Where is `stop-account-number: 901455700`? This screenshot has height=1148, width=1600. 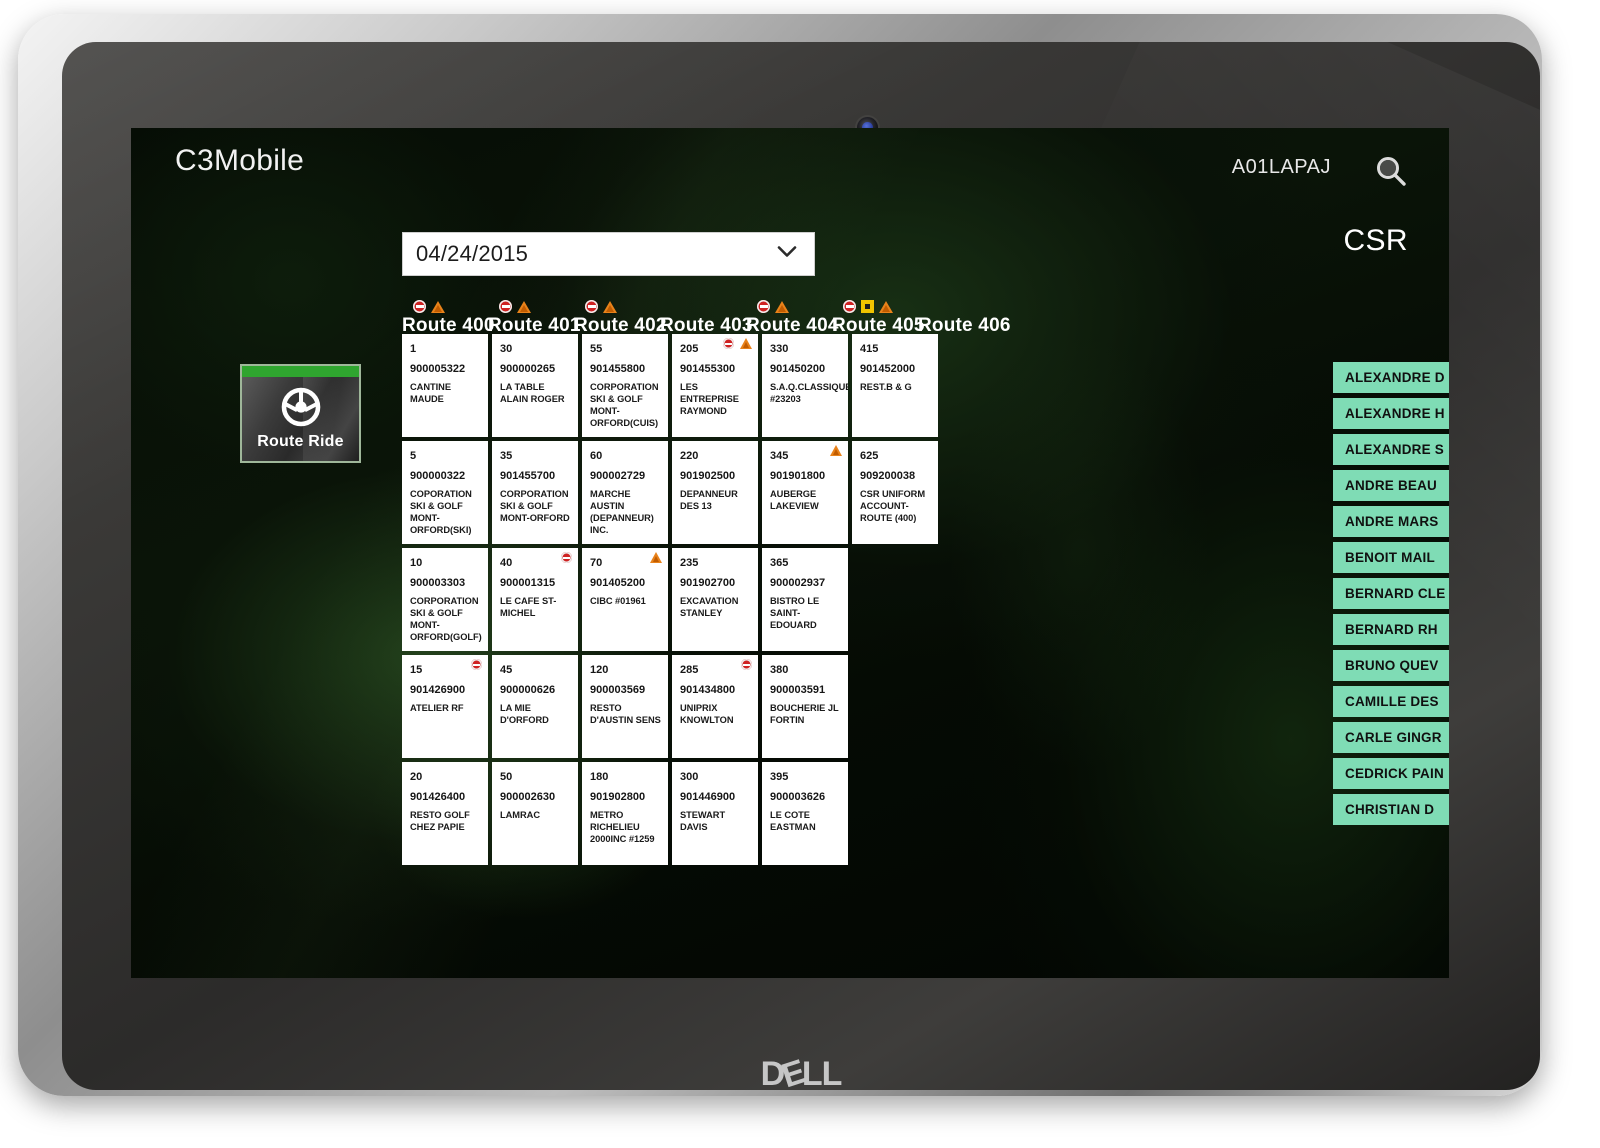
stop-account-number: 901455700 is located at coordinates (528, 475).